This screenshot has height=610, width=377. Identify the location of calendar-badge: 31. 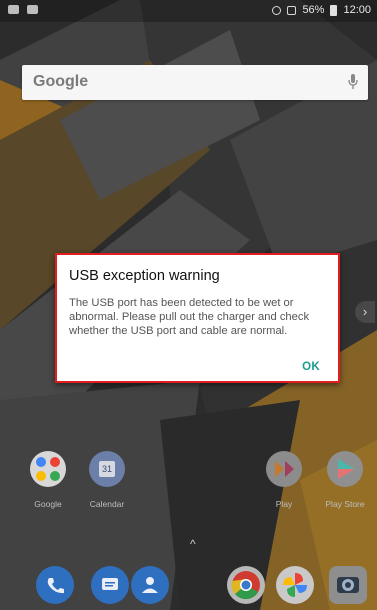
(107, 469).